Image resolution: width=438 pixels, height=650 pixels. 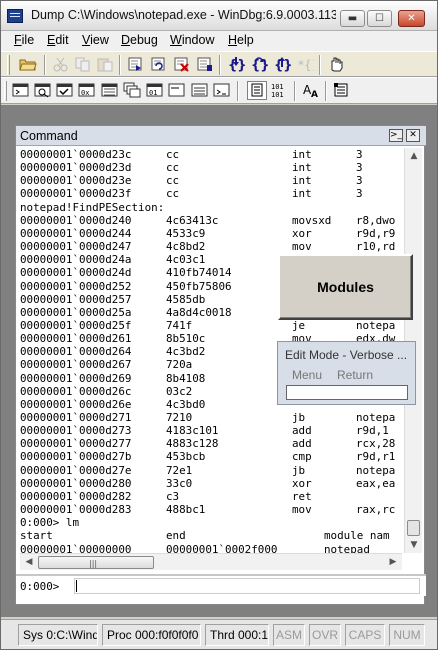 What do you see at coordinates (407, 635) in the screenshot?
I see `status-num: NUM` at bounding box center [407, 635].